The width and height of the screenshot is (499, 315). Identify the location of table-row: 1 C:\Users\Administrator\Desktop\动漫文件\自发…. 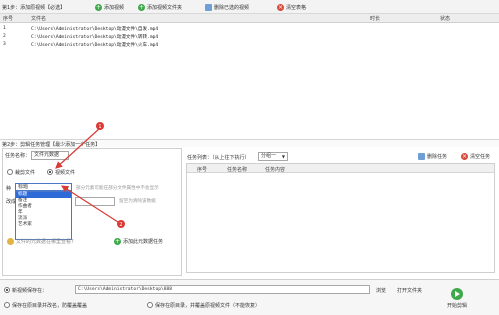
(249, 30).